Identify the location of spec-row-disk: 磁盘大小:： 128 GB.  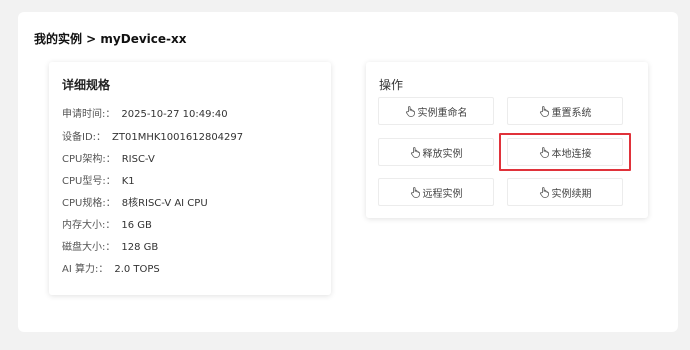
(110, 245).